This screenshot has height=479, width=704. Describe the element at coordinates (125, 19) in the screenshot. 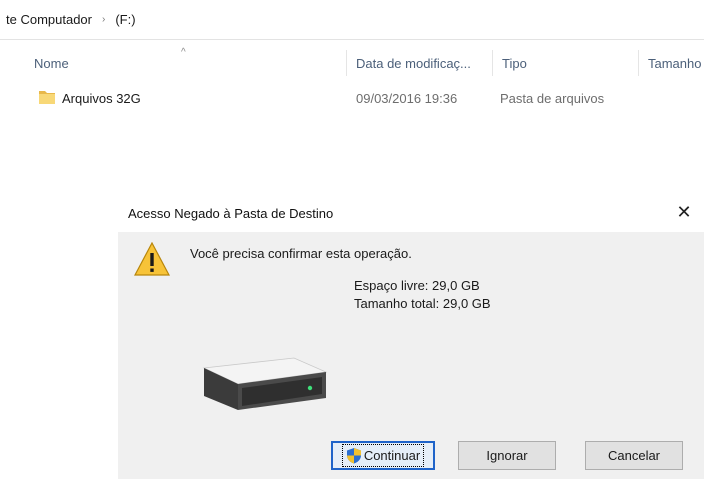

I see `breadcrumb-item-drive: (F:)` at that location.